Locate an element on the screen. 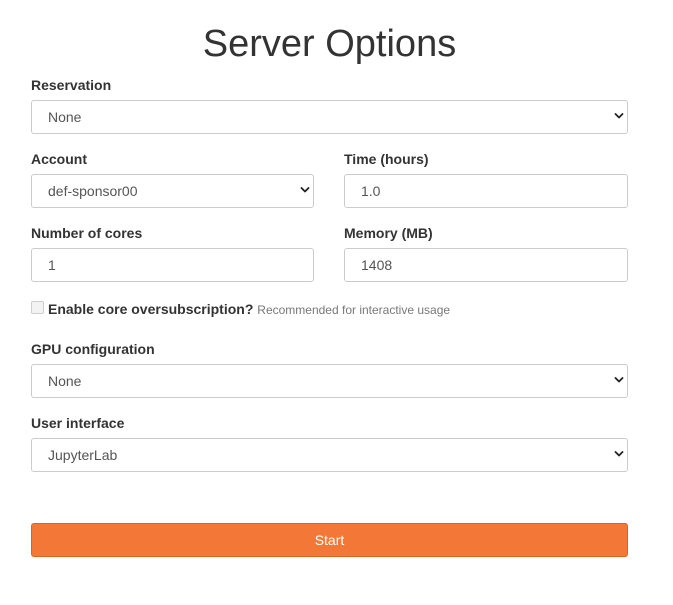 Image resolution: width=673 pixels, height=605 pixels. account-select: def-sponsor00 is located at coordinates (172, 191).